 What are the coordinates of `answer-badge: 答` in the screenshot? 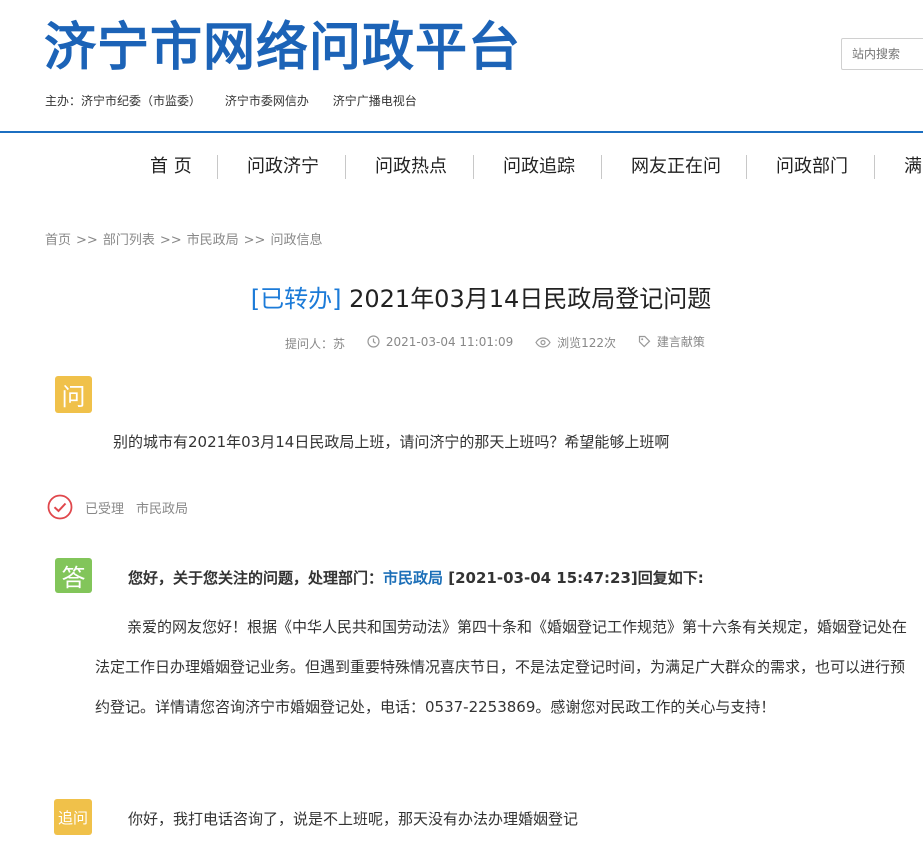 It's located at (73, 575).